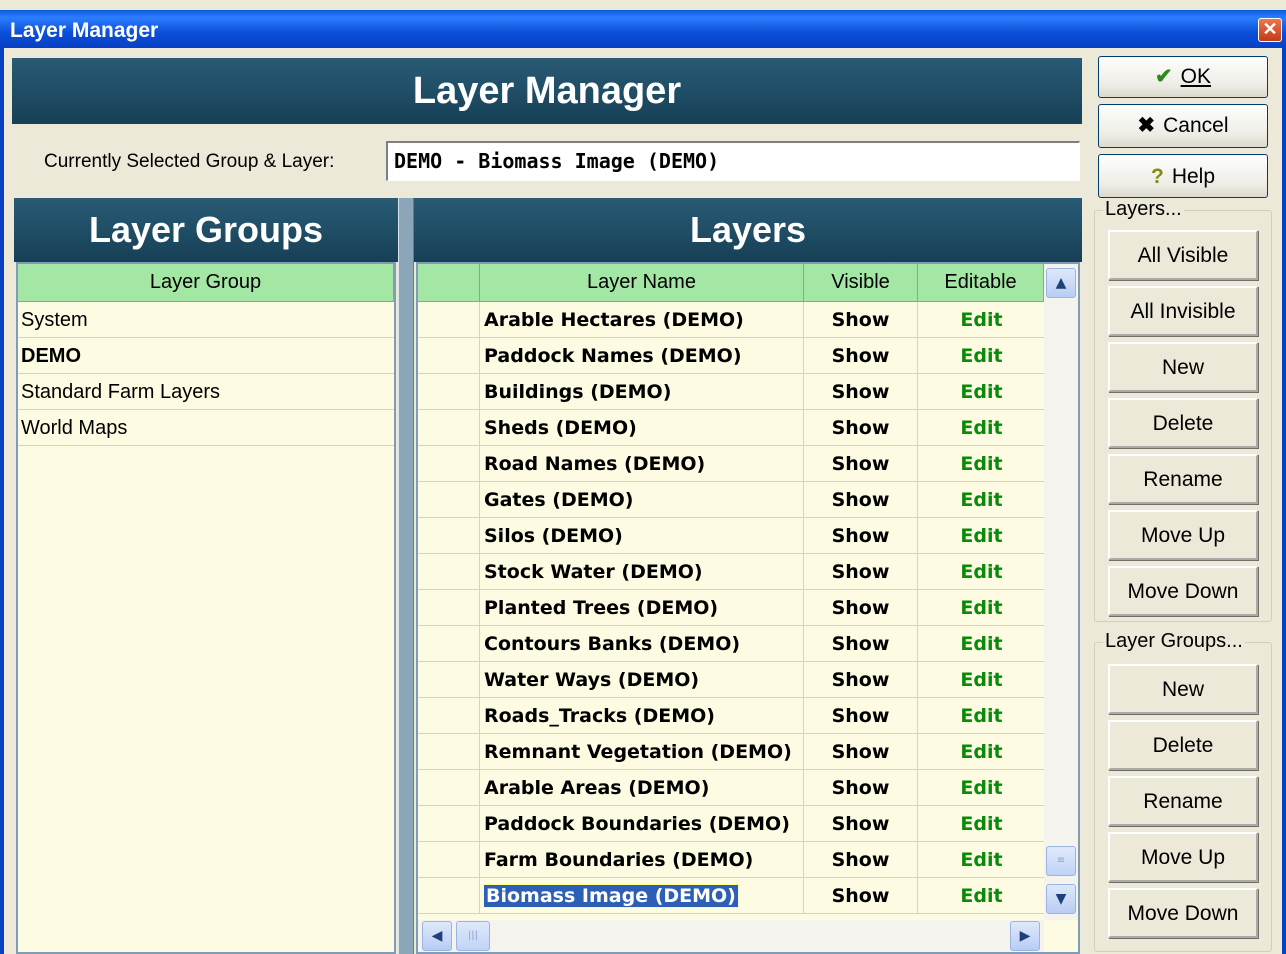  Describe the element at coordinates (437, 936) in the screenshot. I see `scroll-left-icon: ◀` at that location.